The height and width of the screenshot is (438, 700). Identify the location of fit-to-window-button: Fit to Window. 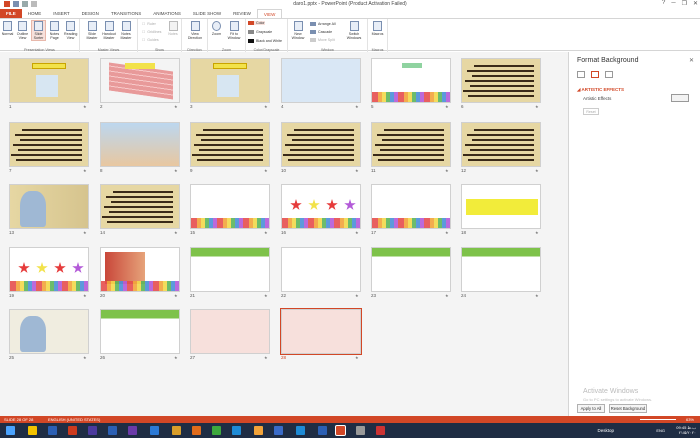
(234, 30).